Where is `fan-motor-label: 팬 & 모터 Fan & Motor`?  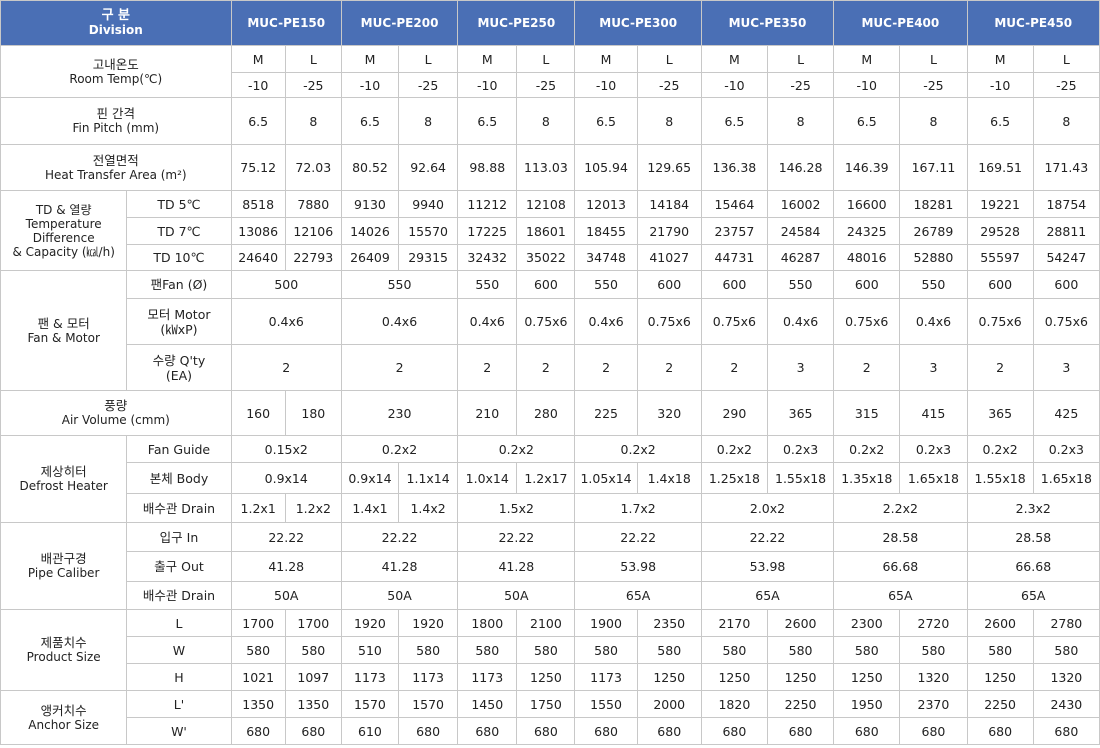
fan-motor-label: 팬 & 모터 Fan & Motor is located at coordinates (64, 330).